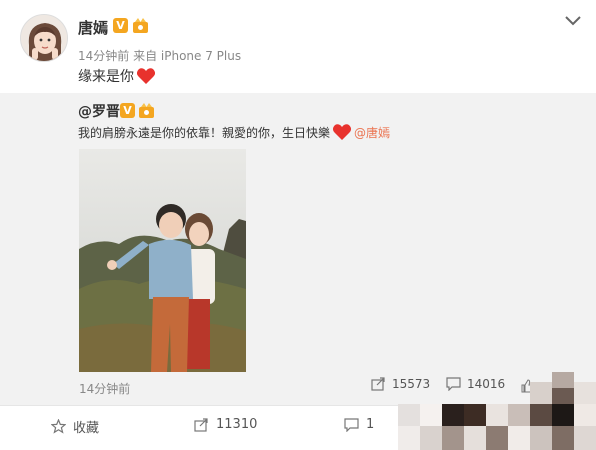 The image size is (596, 450). I want to click on favorite-button: 收藏, so click(75, 426).